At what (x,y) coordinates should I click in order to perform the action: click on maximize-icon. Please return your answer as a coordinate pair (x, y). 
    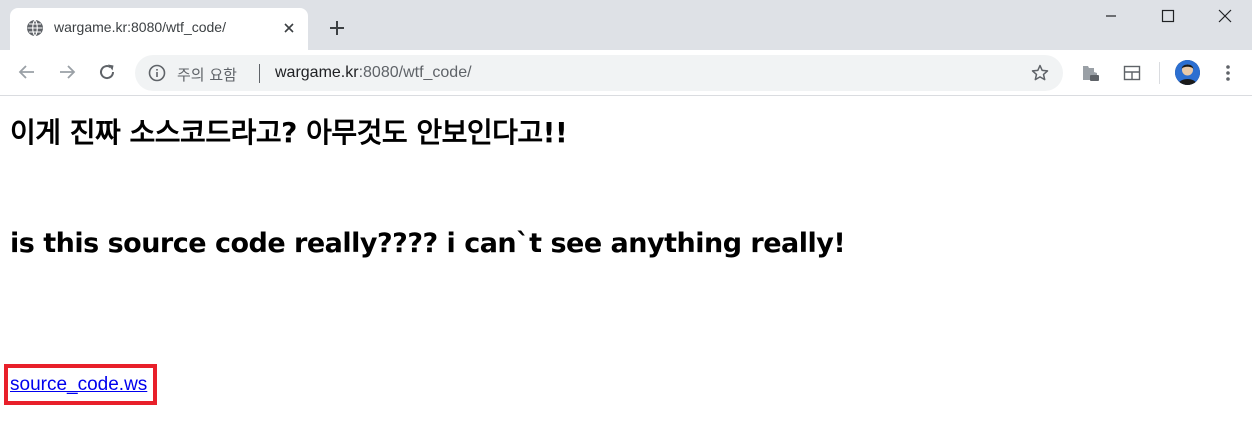
    Looking at the image, I should click on (1168, 16).